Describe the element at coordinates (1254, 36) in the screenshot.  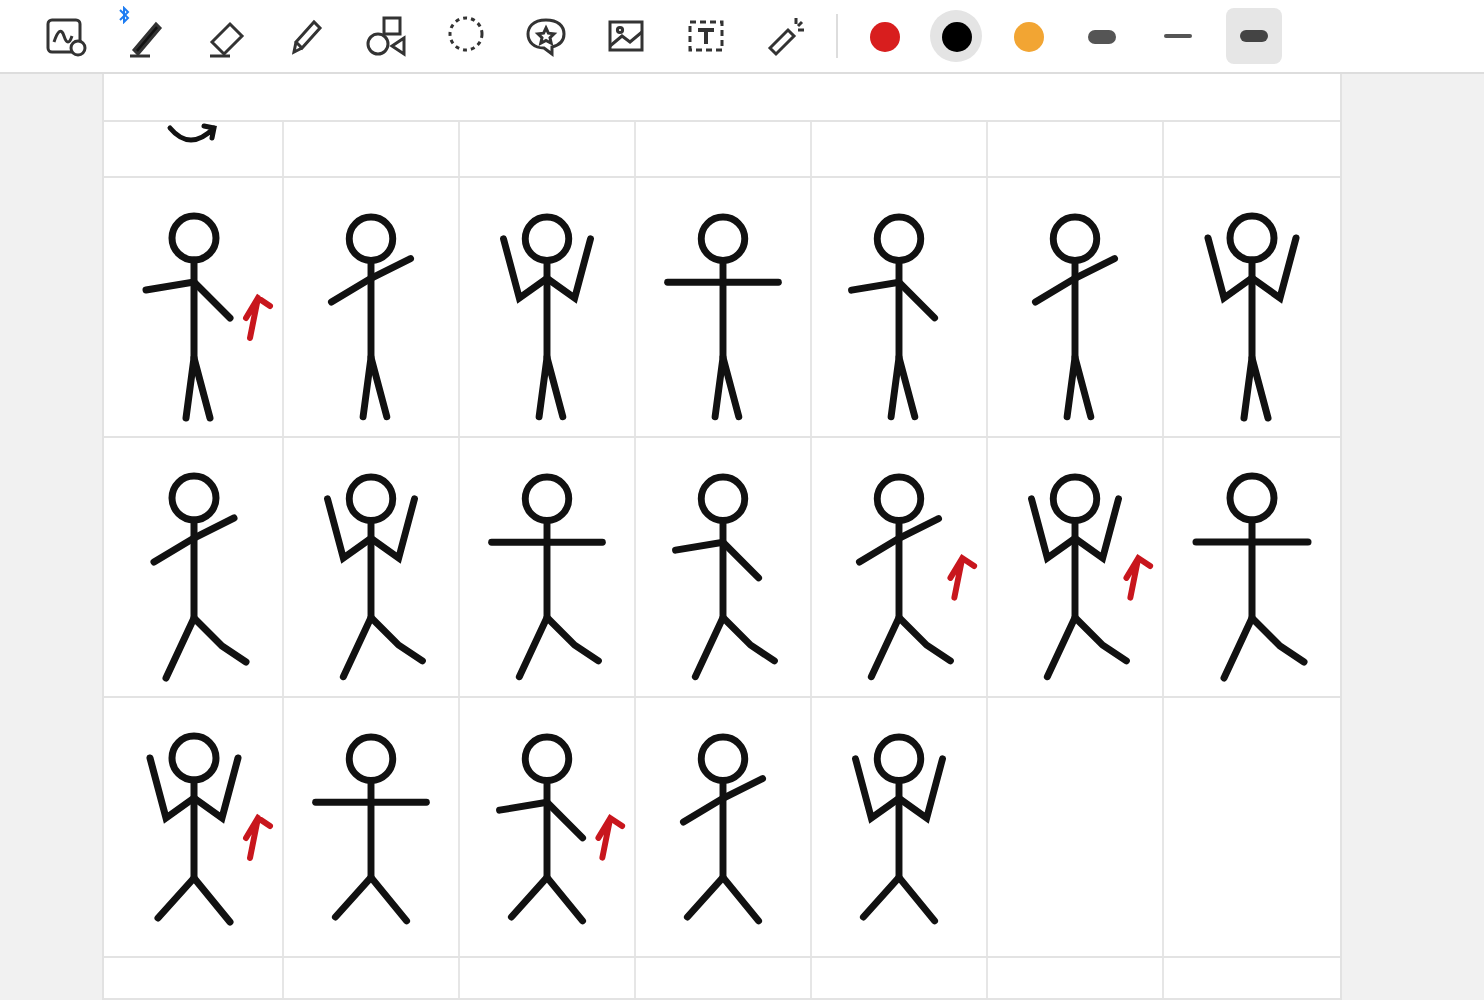
I see `stroke-width-option` at that location.